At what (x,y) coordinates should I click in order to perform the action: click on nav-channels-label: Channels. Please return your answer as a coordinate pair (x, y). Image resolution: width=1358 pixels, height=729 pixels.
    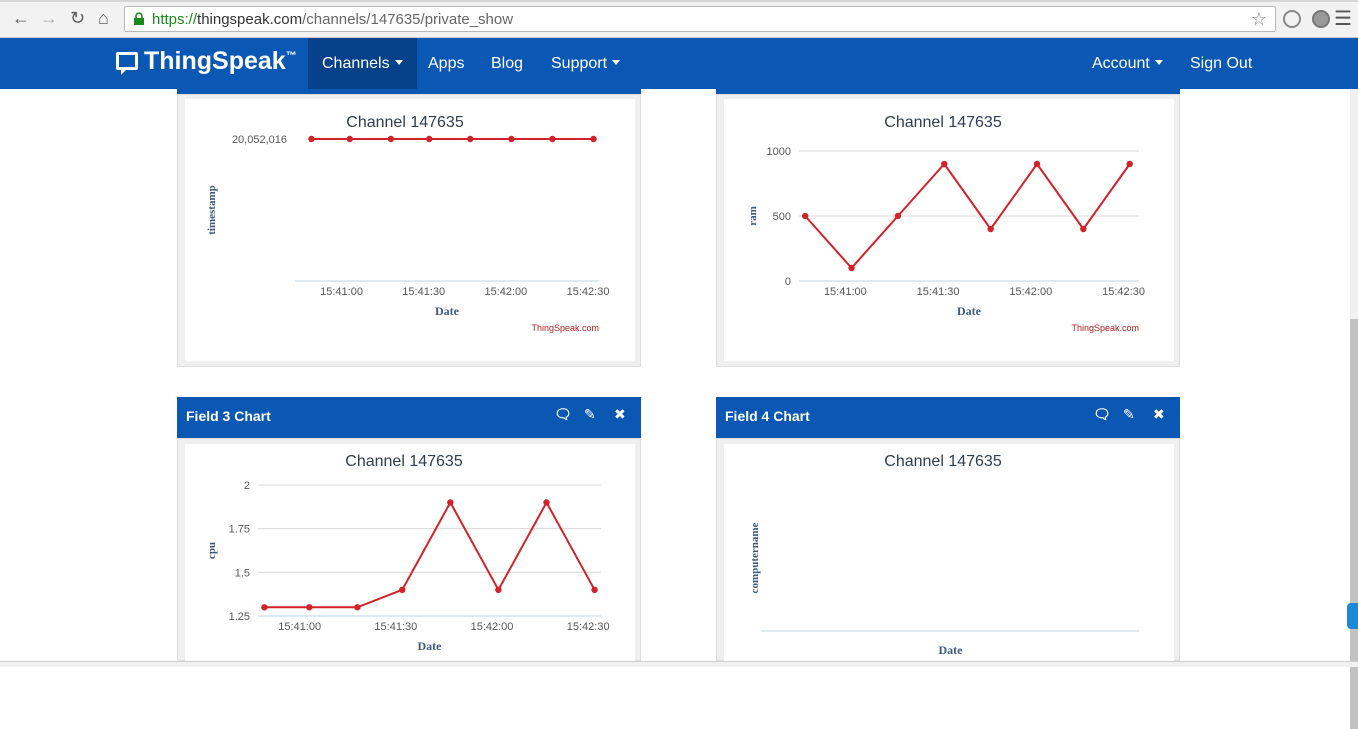
    Looking at the image, I should click on (356, 63).